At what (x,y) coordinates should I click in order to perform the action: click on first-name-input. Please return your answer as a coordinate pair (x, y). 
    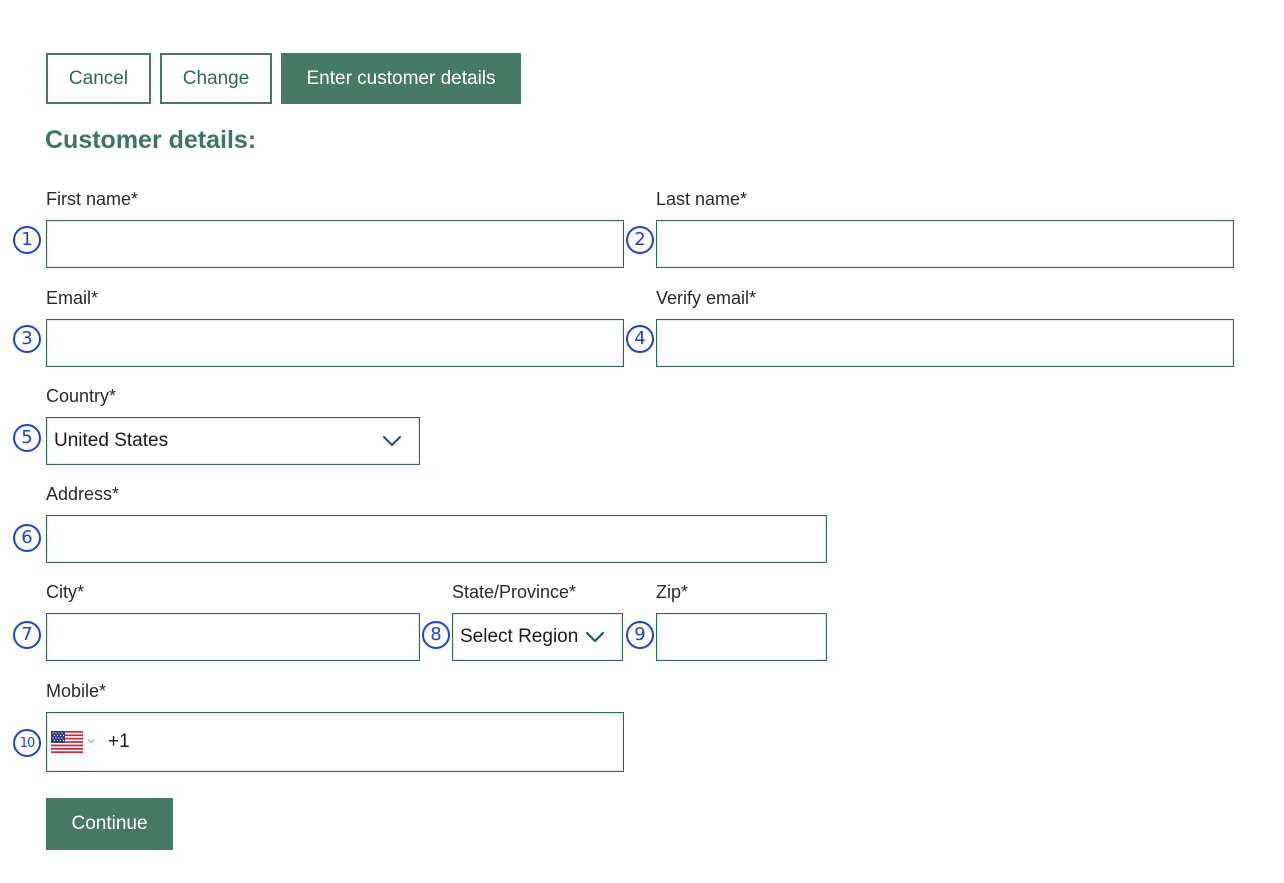
    Looking at the image, I should click on (335, 244).